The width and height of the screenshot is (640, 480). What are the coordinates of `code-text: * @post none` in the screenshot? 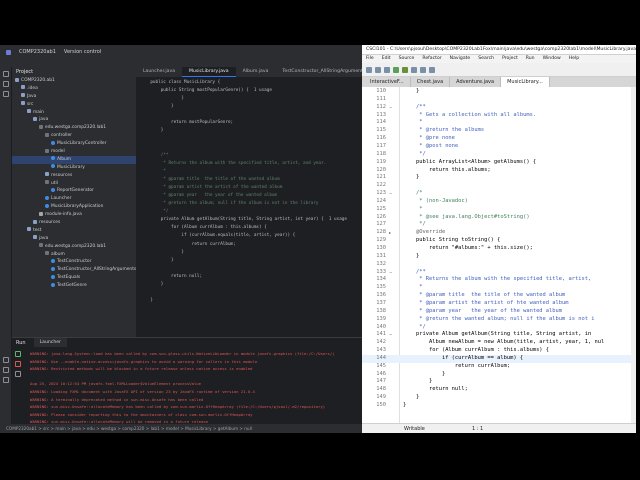 It's located at (430, 147).